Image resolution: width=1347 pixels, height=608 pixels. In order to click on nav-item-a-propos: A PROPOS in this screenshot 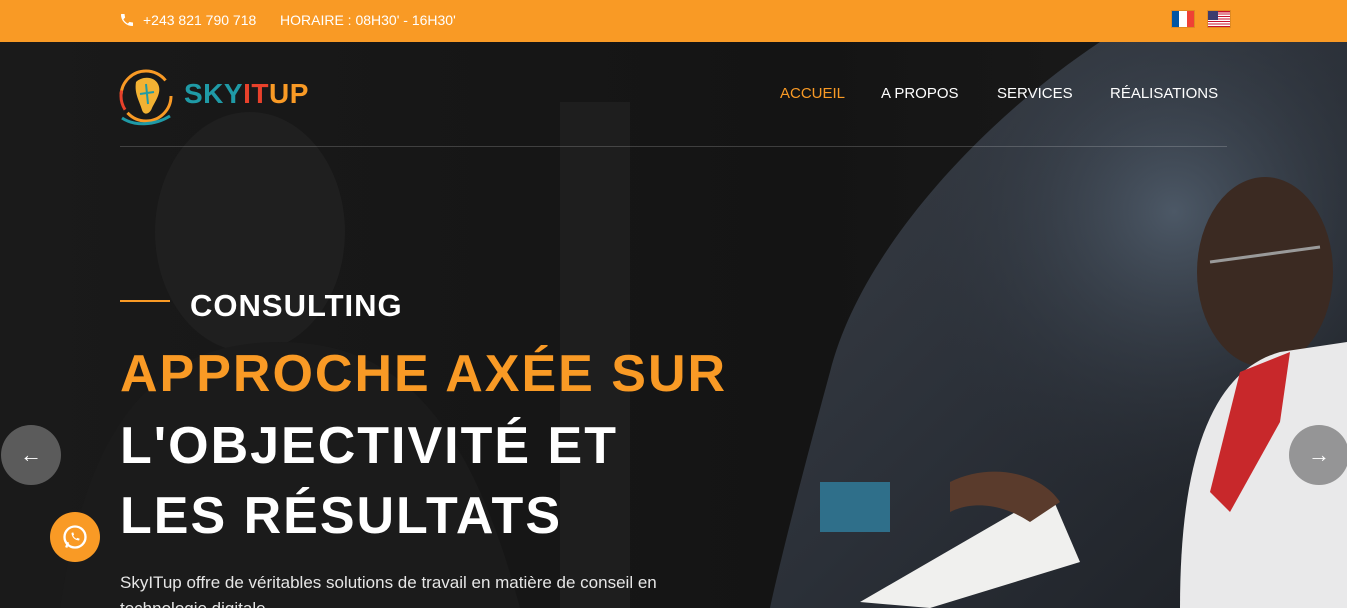, I will do `click(920, 93)`.